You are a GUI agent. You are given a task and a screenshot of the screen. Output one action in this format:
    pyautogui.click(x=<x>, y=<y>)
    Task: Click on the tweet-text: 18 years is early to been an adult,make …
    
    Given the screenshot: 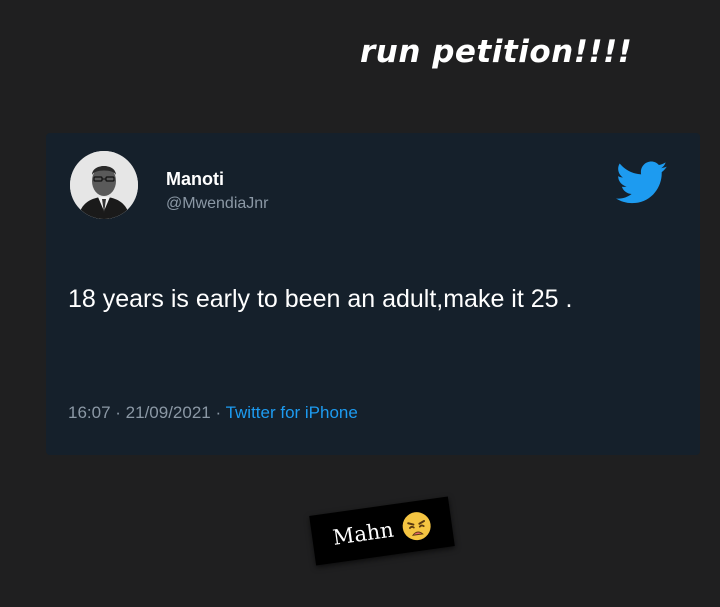 What is the action you would take?
    pyautogui.click(x=320, y=299)
    